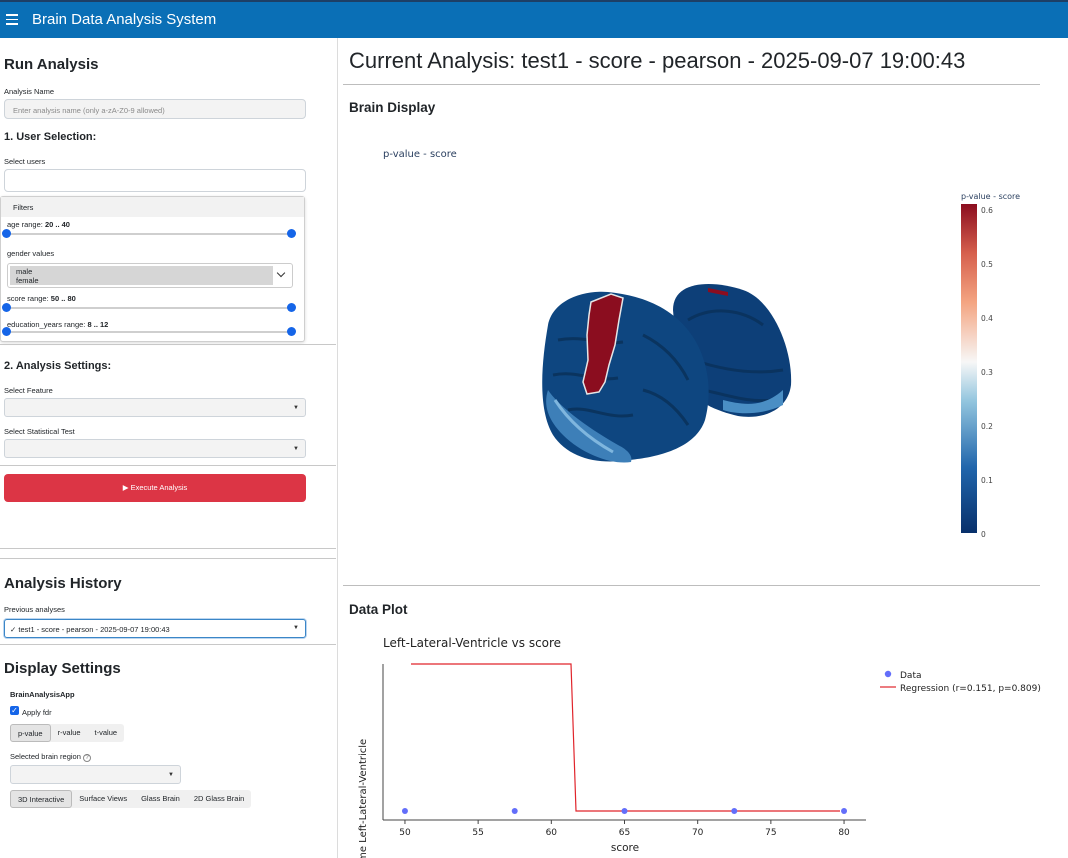 The width and height of the screenshot is (1068, 858). Describe the element at coordinates (987, 426) in the screenshot. I see `colorbar-tick: 0.2` at that location.